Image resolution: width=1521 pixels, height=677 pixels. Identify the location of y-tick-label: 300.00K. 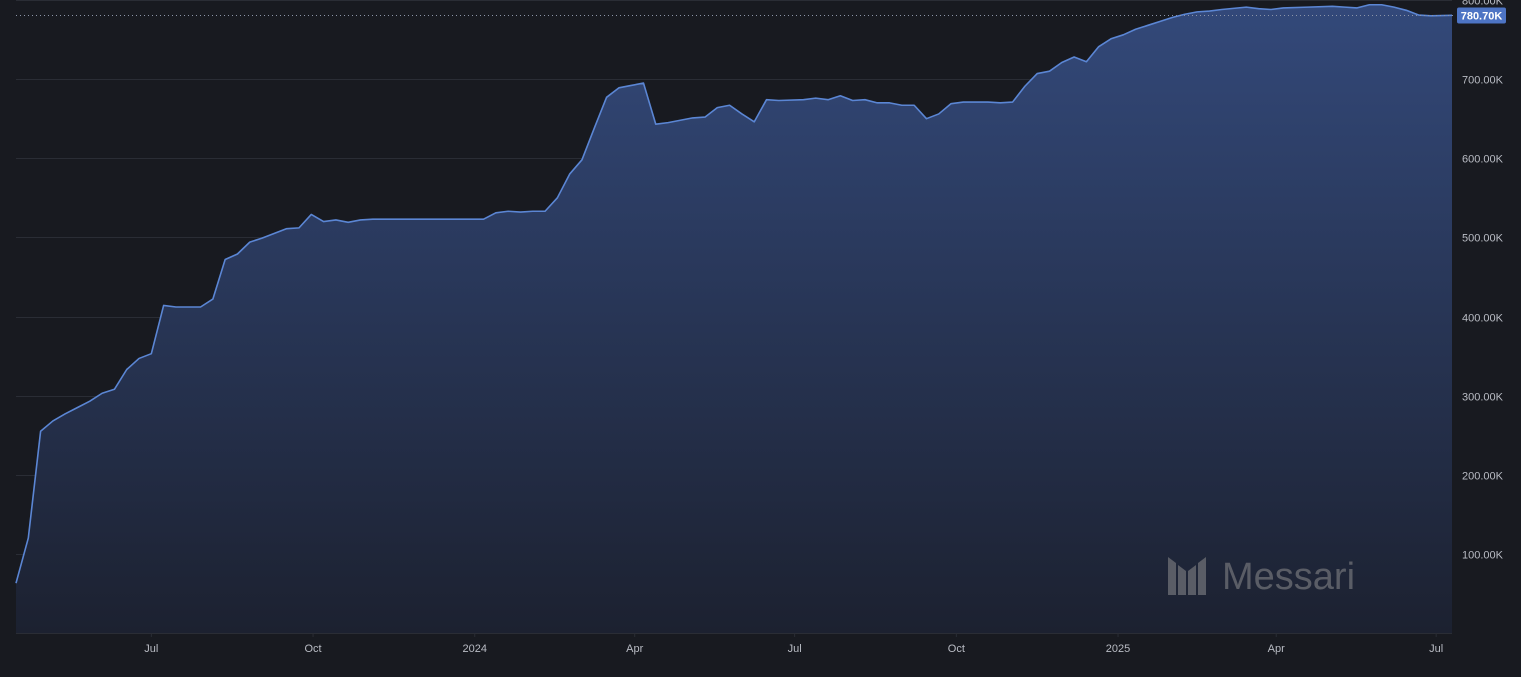
(1483, 398).